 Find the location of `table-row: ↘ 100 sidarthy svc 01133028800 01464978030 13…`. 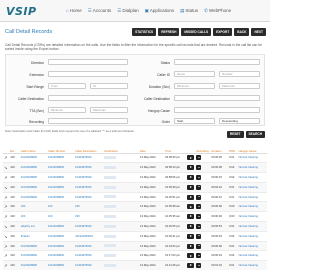

table-row: ↘ 100 sidarthy svc 01133028800 01464978030 13… is located at coordinates (135, 226).